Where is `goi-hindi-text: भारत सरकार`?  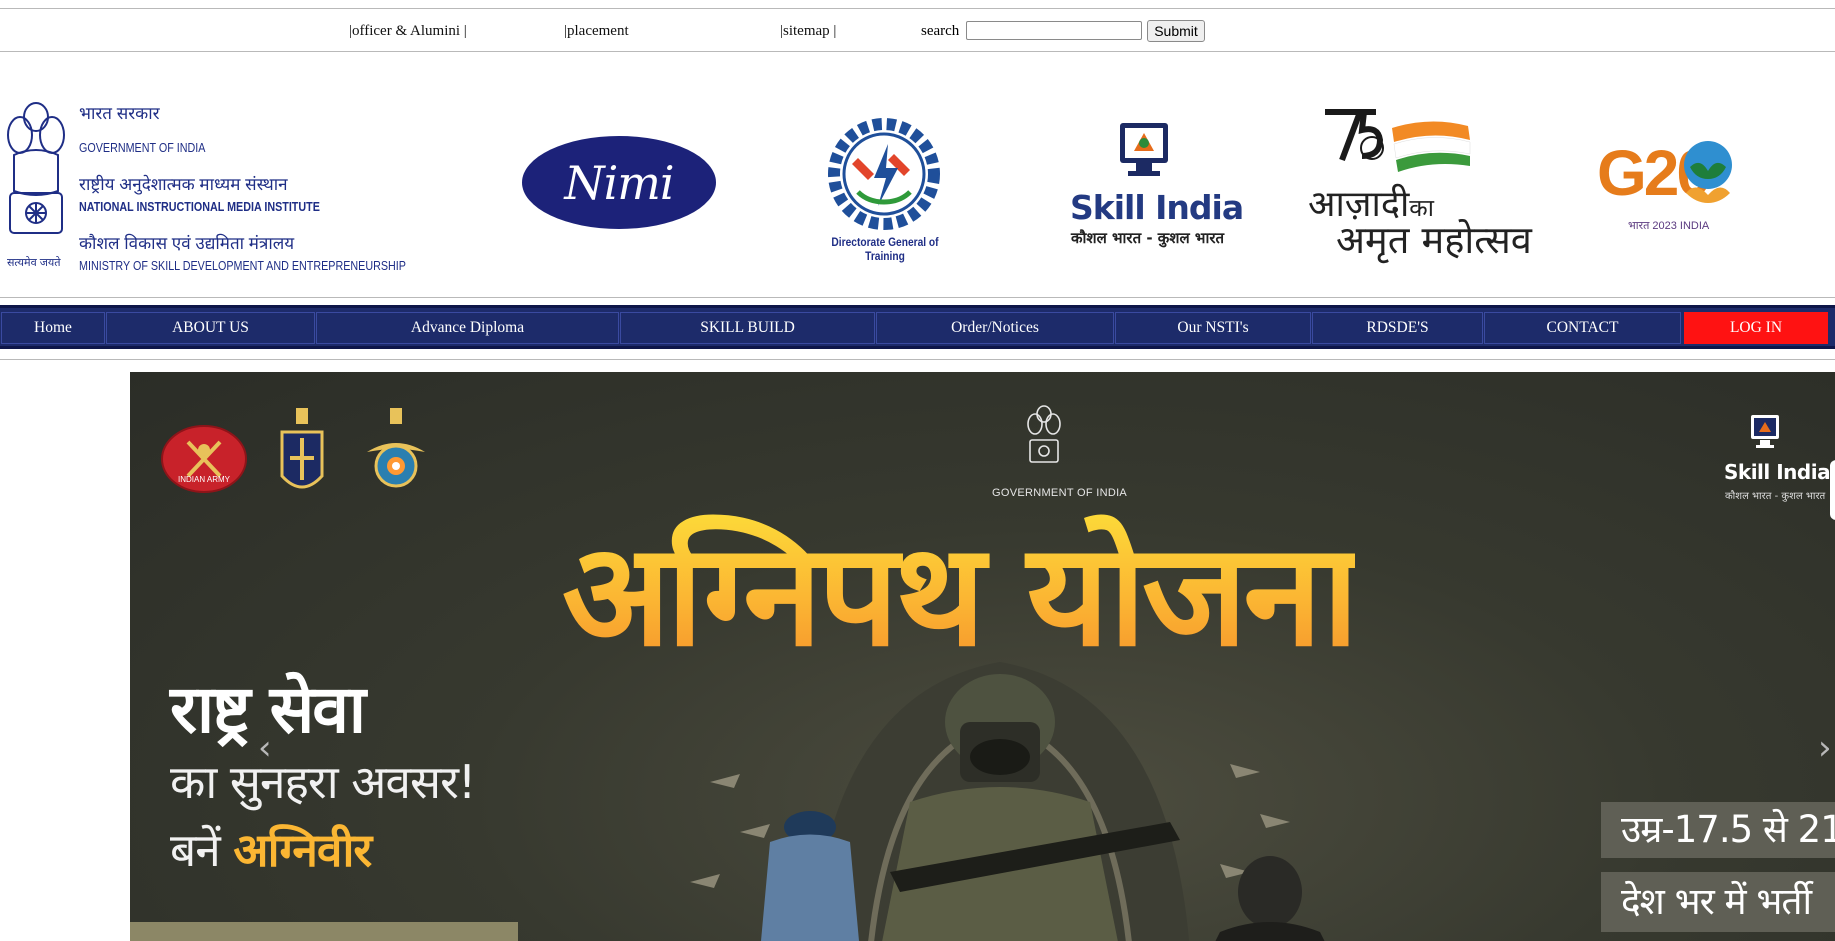
goi-hindi-text: भारत सरकार is located at coordinates (119, 113).